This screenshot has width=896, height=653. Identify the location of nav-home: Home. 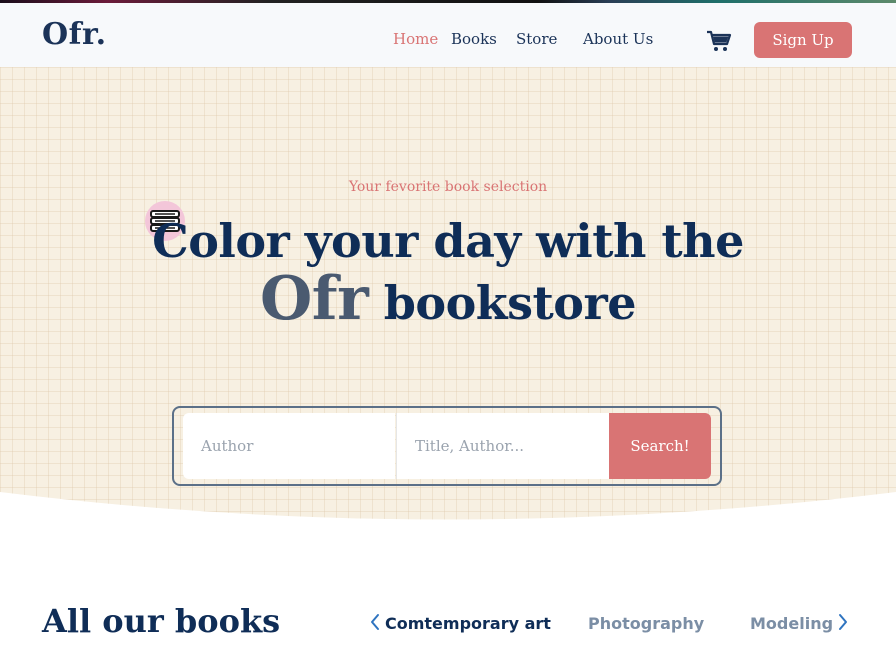
(415, 39).